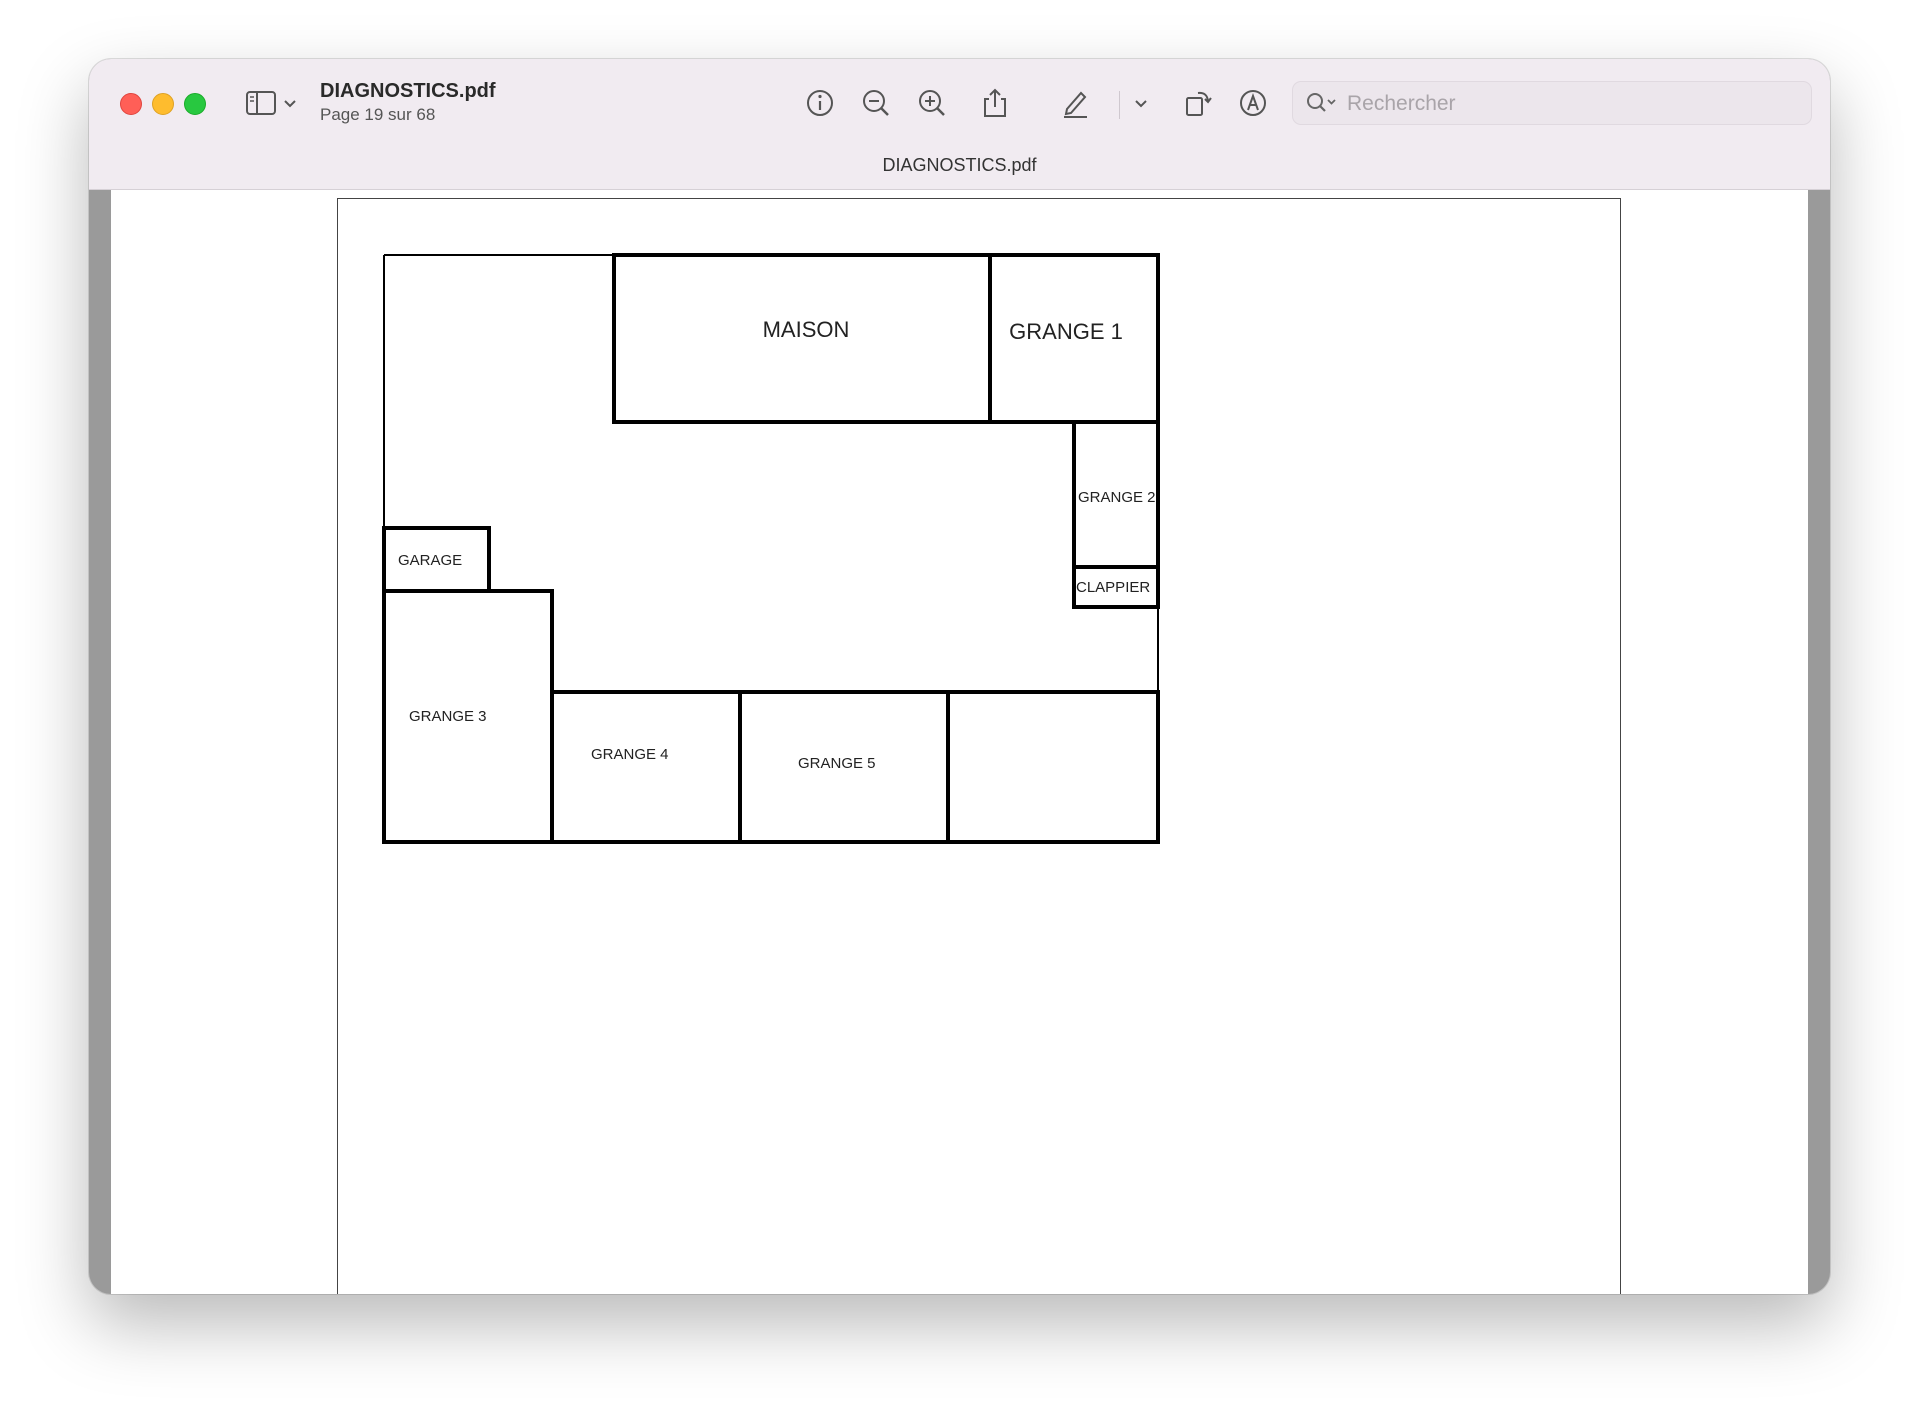 The width and height of the screenshot is (1920, 1413). I want to click on maximize-button, so click(195, 104).